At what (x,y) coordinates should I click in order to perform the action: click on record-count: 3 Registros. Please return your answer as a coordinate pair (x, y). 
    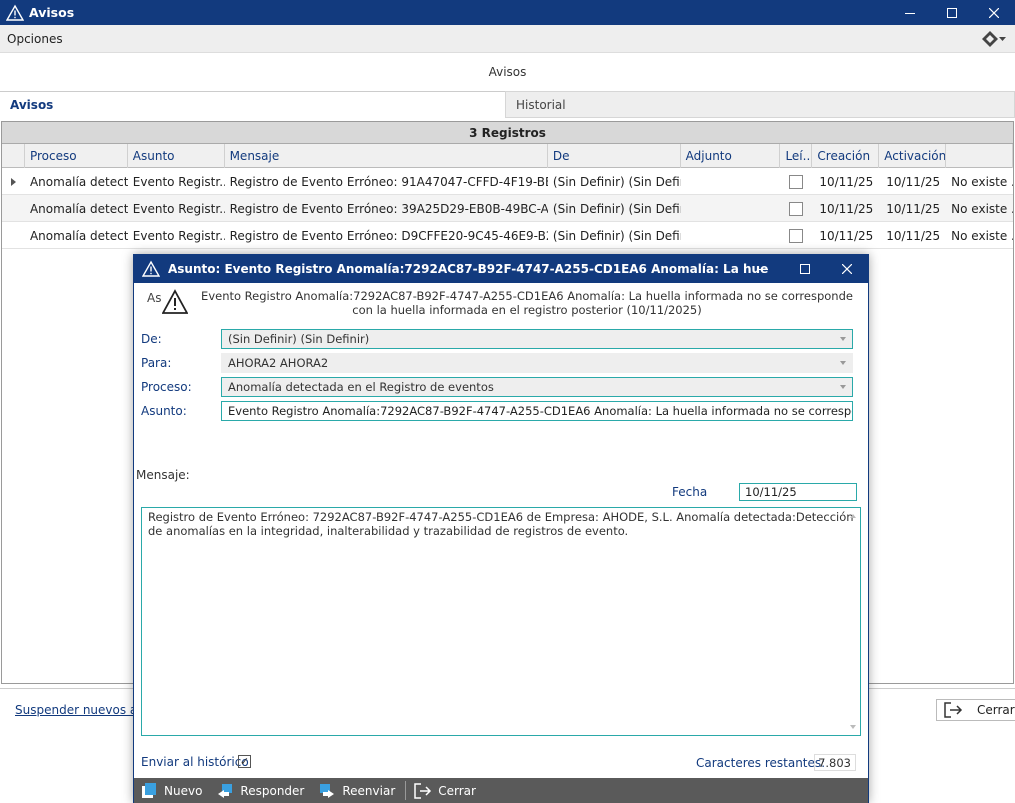
    Looking at the image, I should click on (507, 133).